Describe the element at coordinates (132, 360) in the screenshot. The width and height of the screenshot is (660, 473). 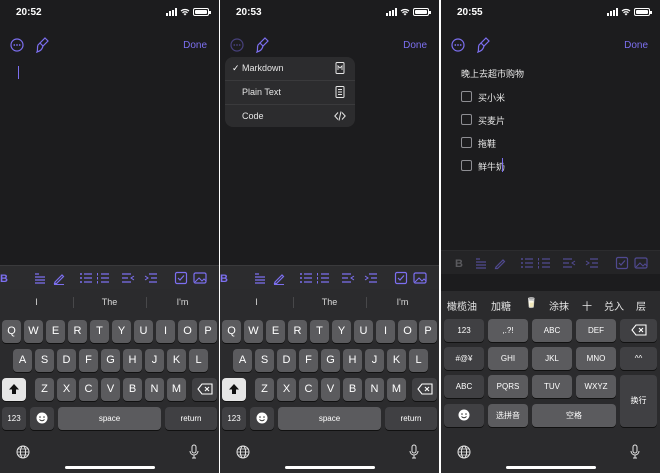
I see `key-h: H` at that location.